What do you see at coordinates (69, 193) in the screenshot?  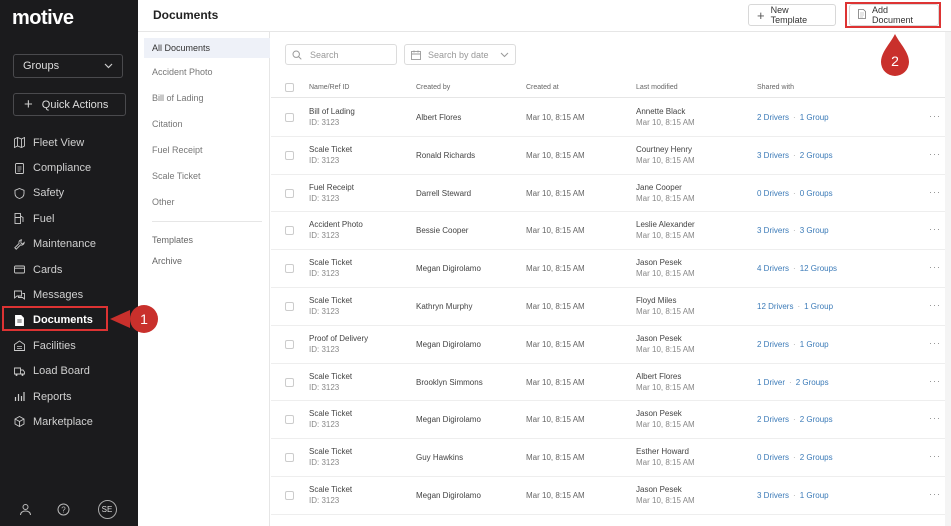 I see `sidebar-item-safety: Safety` at bounding box center [69, 193].